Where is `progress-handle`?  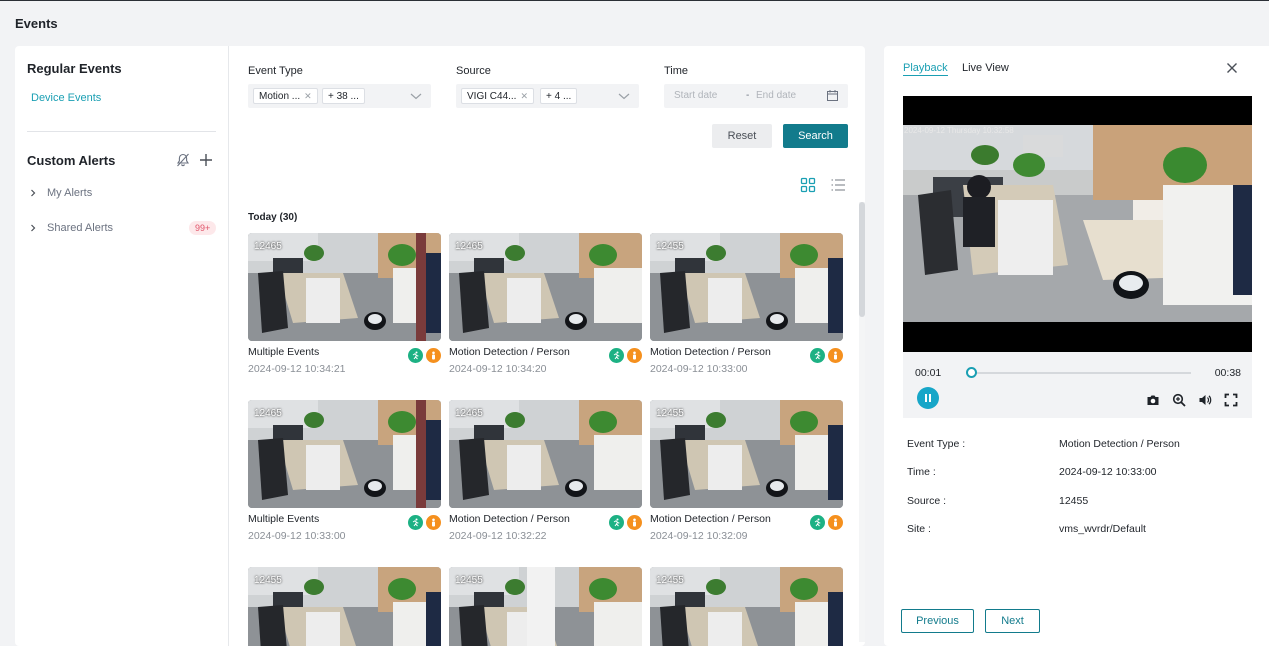 progress-handle is located at coordinates (972, 372).